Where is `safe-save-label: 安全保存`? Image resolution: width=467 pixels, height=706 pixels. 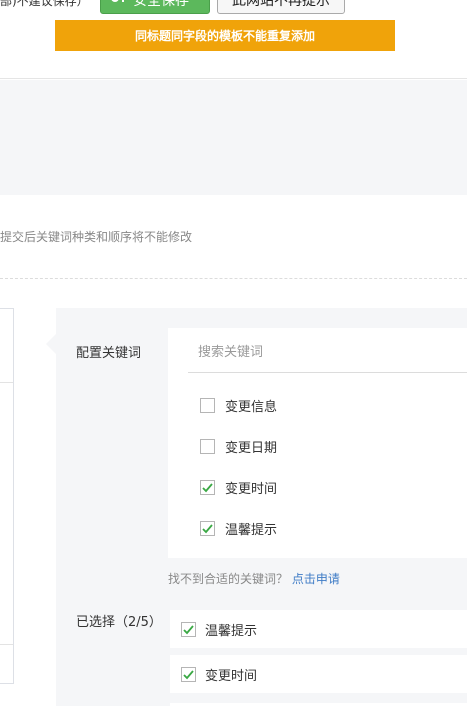 safe-save-label: 安全保存 is located at coordinates (161, 4).